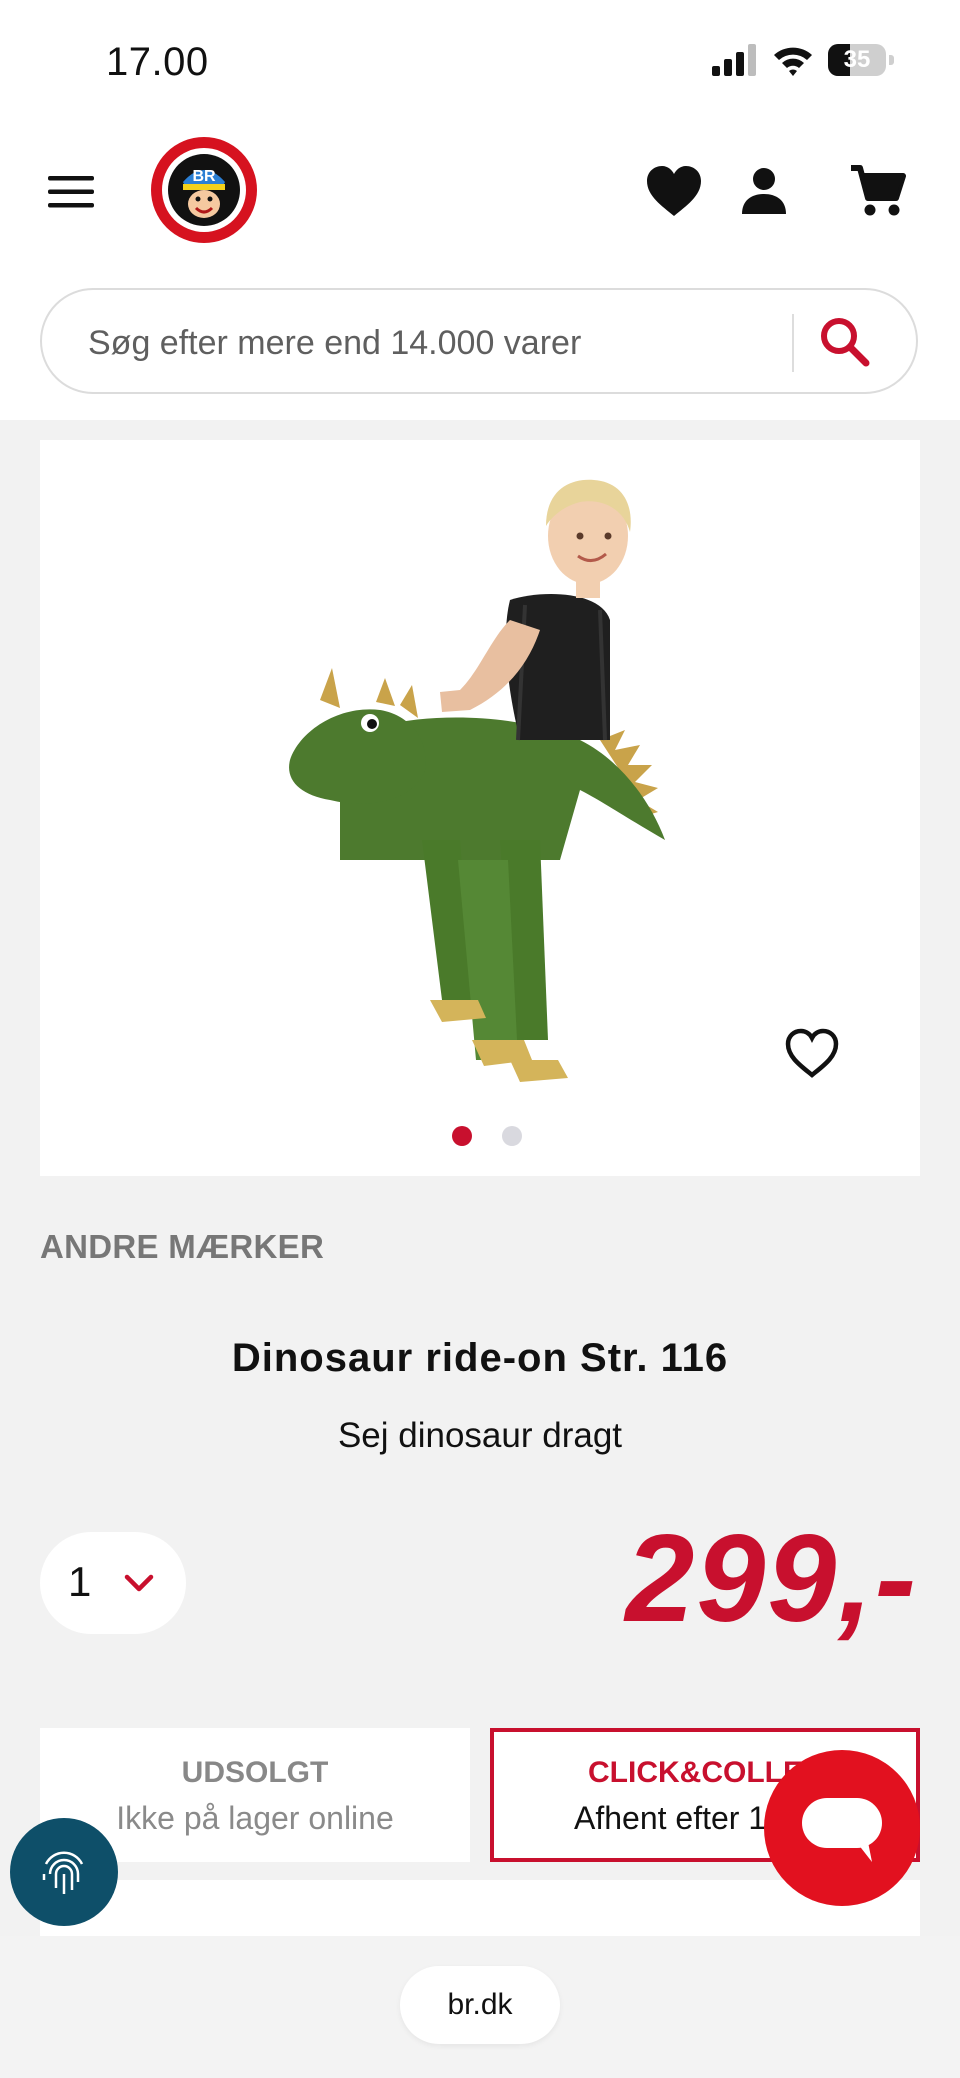  What do you see at coordinates (182, 1247) in the screenshot?
I see `product-brand: ANDRE MÆRKER` at bounding box center [182, 1247].